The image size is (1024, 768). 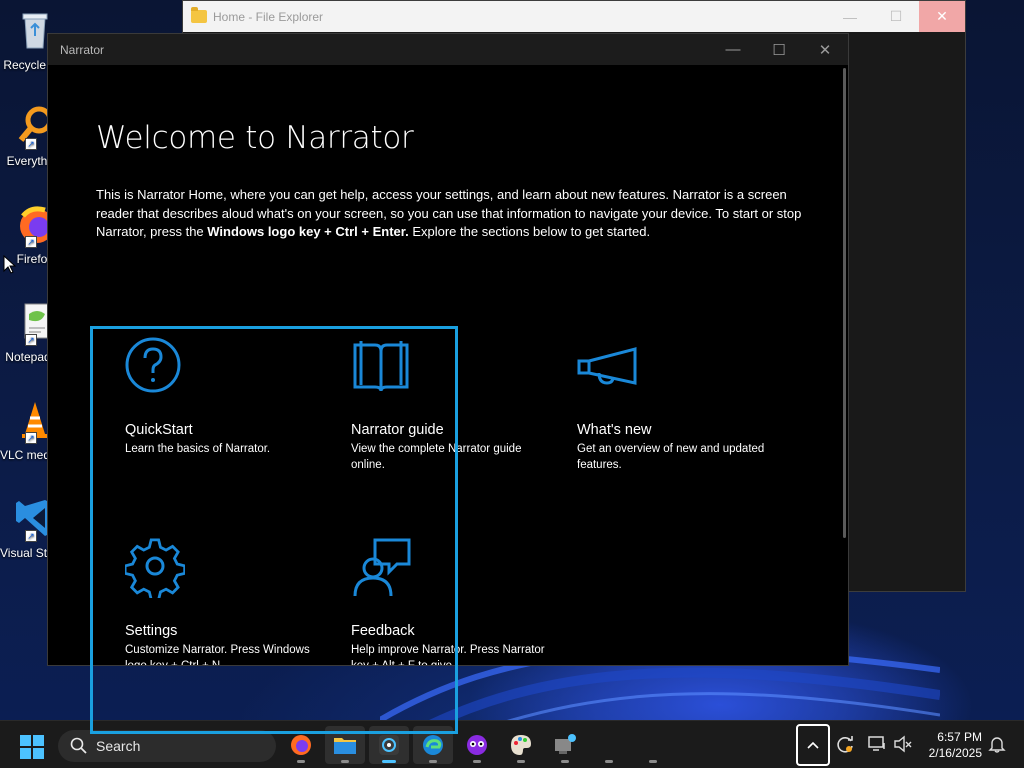 I want to click on tile-description: View the complete Narrator guide online., so click(x=436, y=457).